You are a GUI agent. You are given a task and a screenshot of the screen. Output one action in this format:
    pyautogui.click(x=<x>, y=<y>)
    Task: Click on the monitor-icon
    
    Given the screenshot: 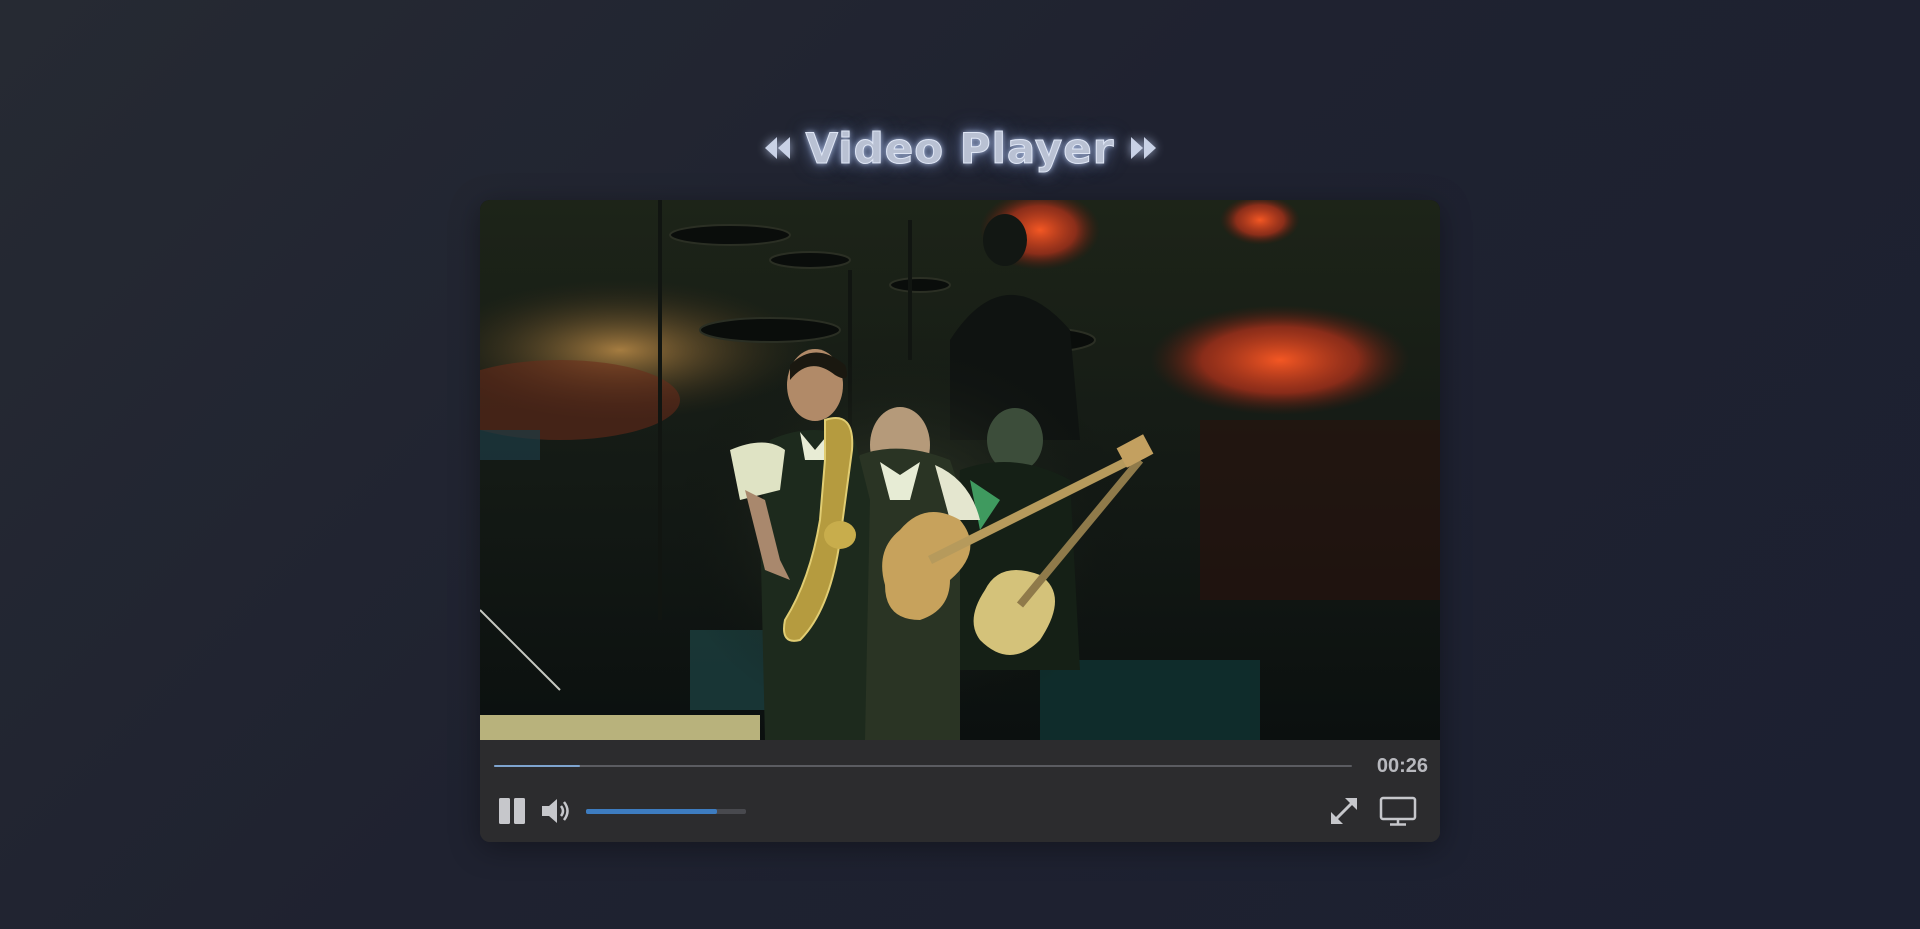 What is the action you would take?
    pyautogui.click(x=1398, y=811)
    